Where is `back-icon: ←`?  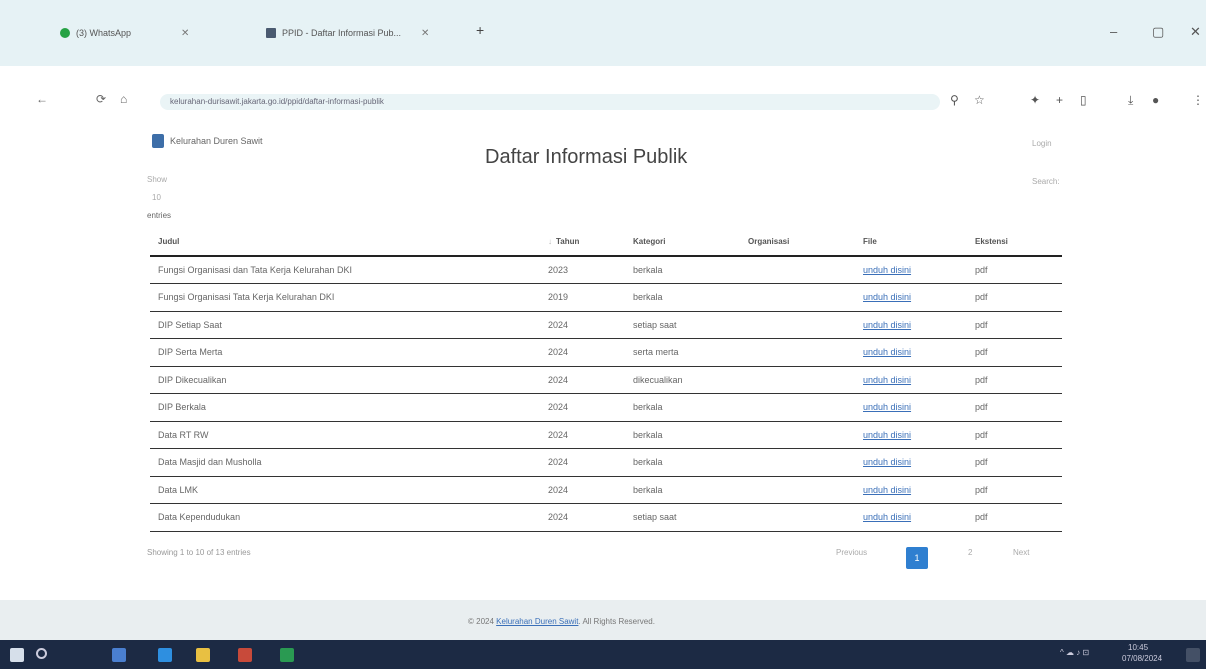
back-icon: ← is located at coordinates (42, 99).